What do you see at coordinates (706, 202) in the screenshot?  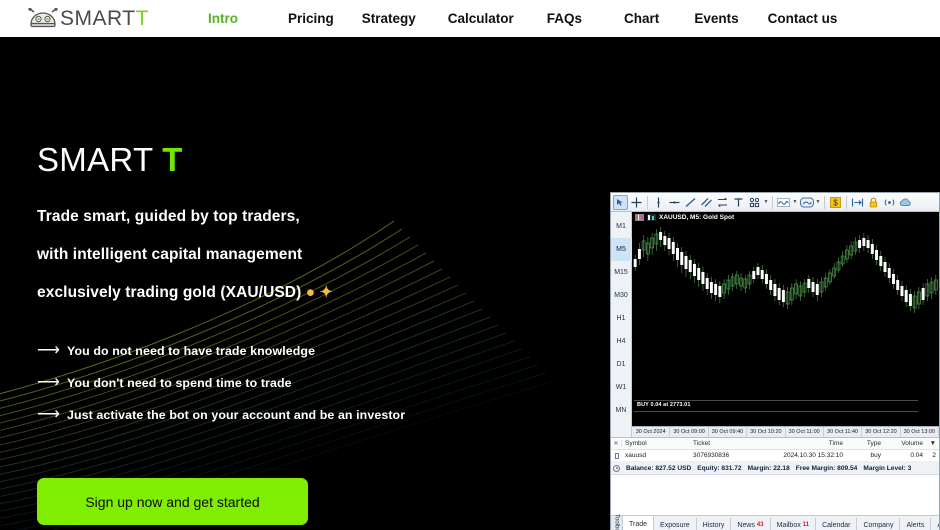 I see `channel-icon` at bounding box center [706, 202].